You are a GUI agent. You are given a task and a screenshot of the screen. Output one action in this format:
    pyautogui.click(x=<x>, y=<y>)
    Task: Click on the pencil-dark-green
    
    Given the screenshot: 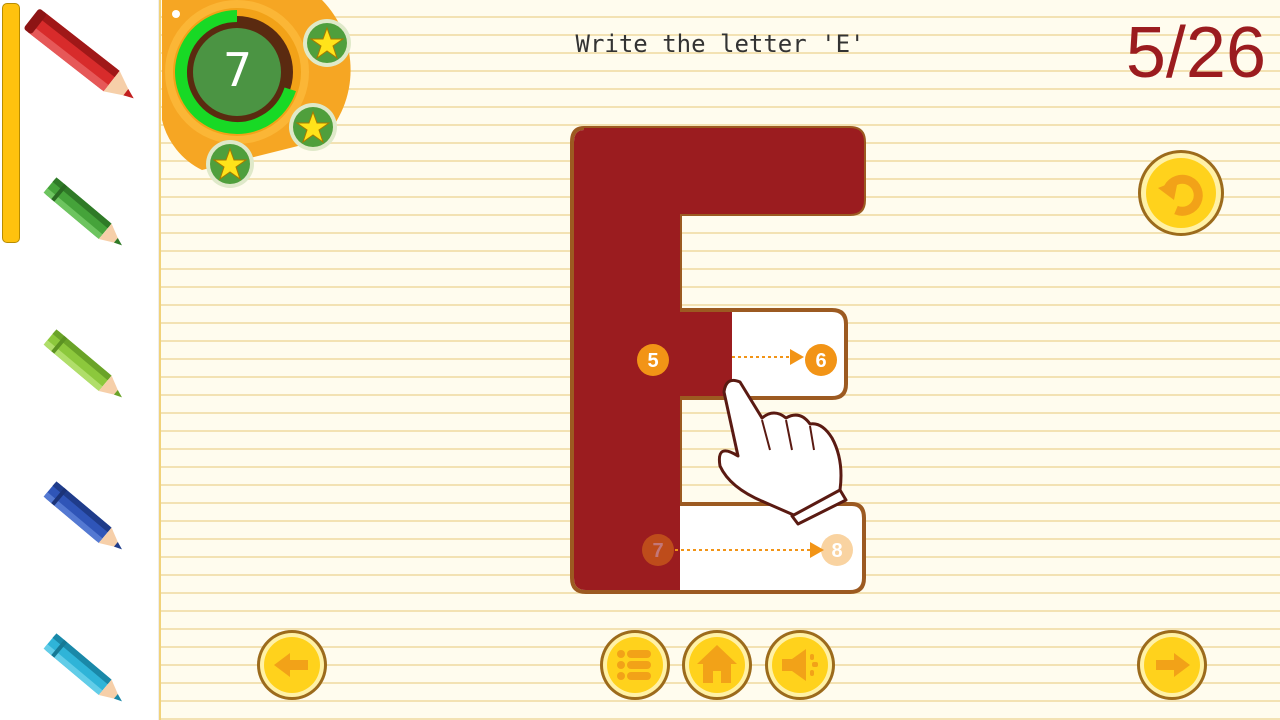 What is the action you would take?
    pyautogui.click(x=79, y=215)
    